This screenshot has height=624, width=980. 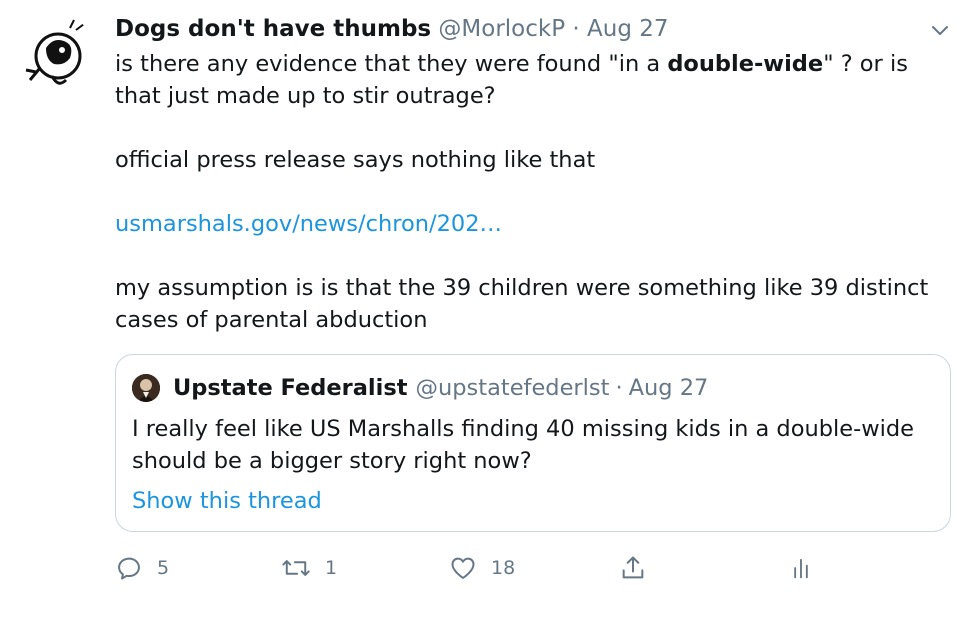 I want to click on author-avatar, so click(x=56, y=54).